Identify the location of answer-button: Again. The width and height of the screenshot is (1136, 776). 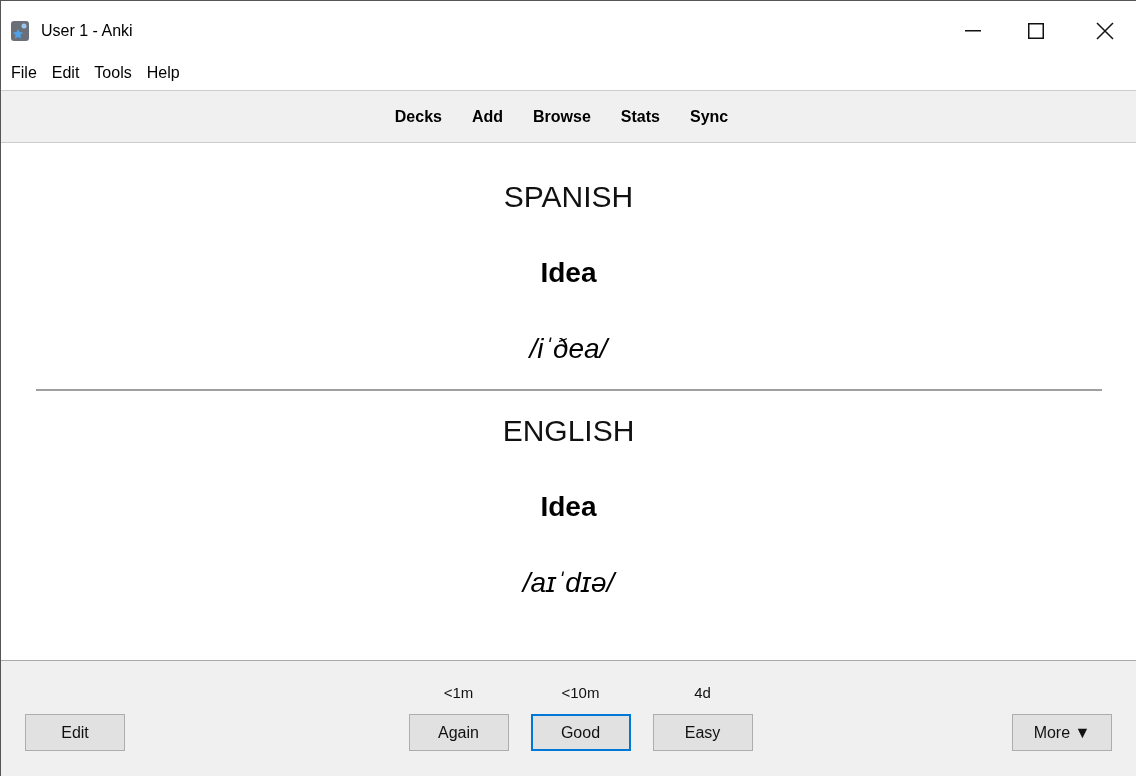
(458, 732).